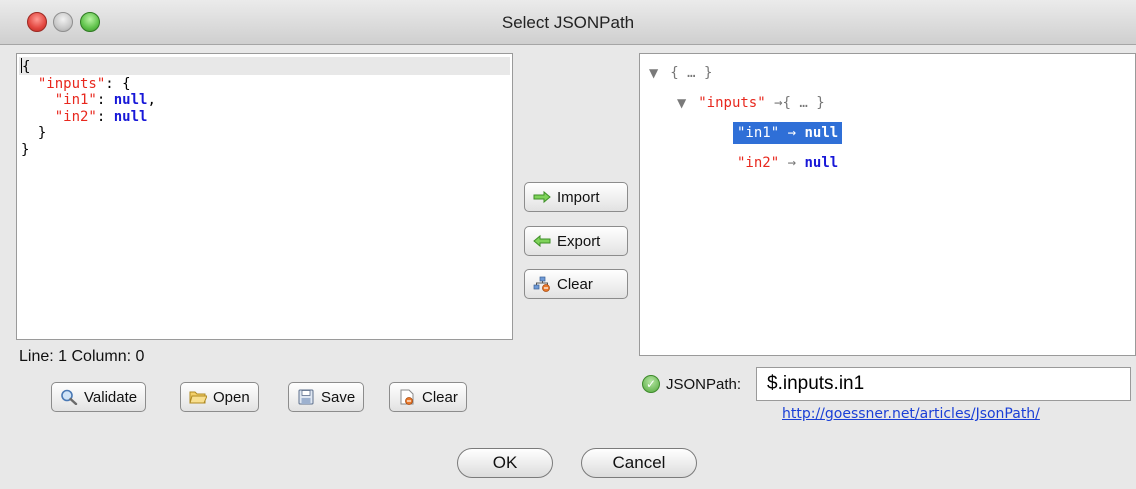 The width and height of the screenshot is (1136, 489). I want to click on folder-open-icon, so click(198, 397).